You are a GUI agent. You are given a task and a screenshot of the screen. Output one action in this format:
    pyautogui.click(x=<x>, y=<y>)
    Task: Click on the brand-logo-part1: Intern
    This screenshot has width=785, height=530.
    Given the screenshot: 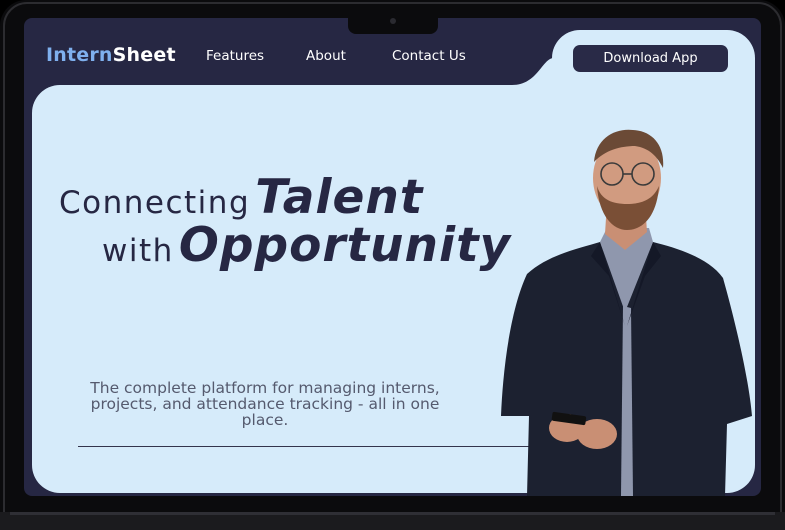 What is the action you would take?
    pyautogui.click(x=79, y=55)
    